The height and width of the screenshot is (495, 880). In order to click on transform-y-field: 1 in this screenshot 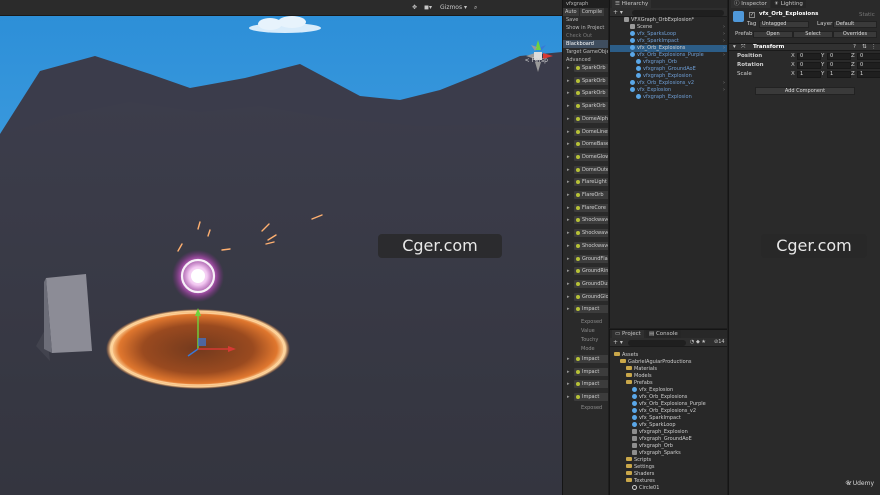, I will do `click(839, 74)`.